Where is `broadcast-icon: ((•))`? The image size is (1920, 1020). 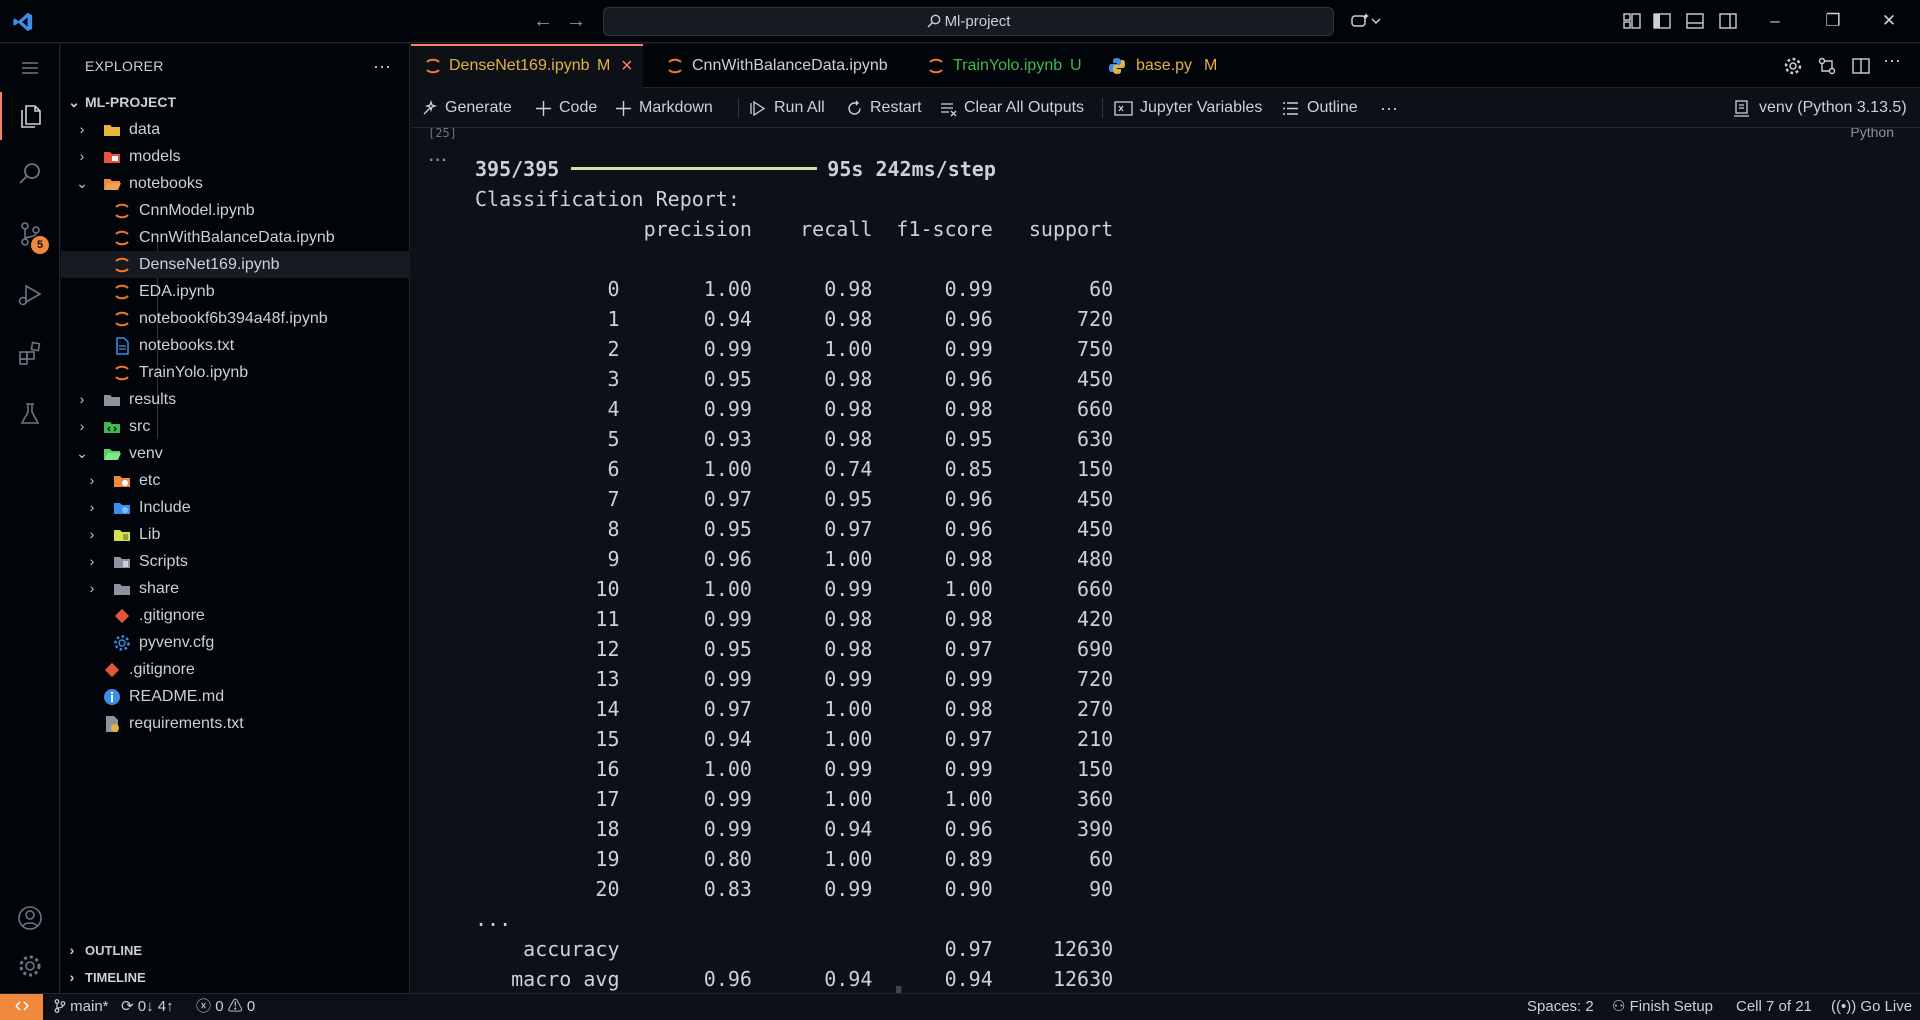 broadcast-icon: ((•)) is located at coordinates (1844, 1006).